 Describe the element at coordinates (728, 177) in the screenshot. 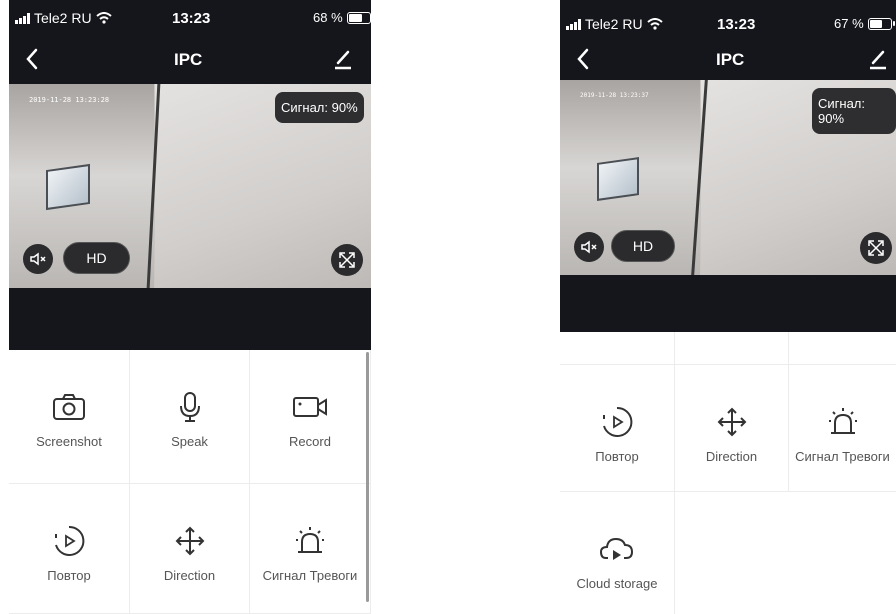

I see `camera-video-feed: 2019-11-28 13:23:37 Сигнал: 90% HD` at that location.